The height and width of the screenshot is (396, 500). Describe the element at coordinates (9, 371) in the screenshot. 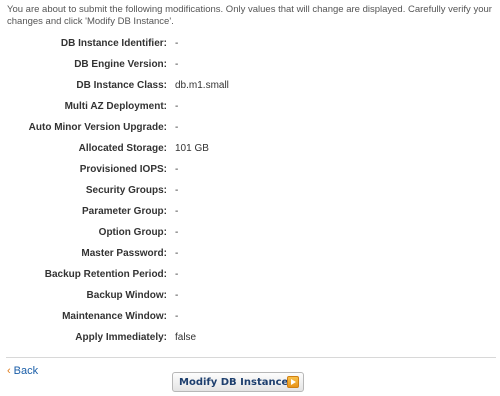

I see `chevron-left-icon: ‹` at that location.